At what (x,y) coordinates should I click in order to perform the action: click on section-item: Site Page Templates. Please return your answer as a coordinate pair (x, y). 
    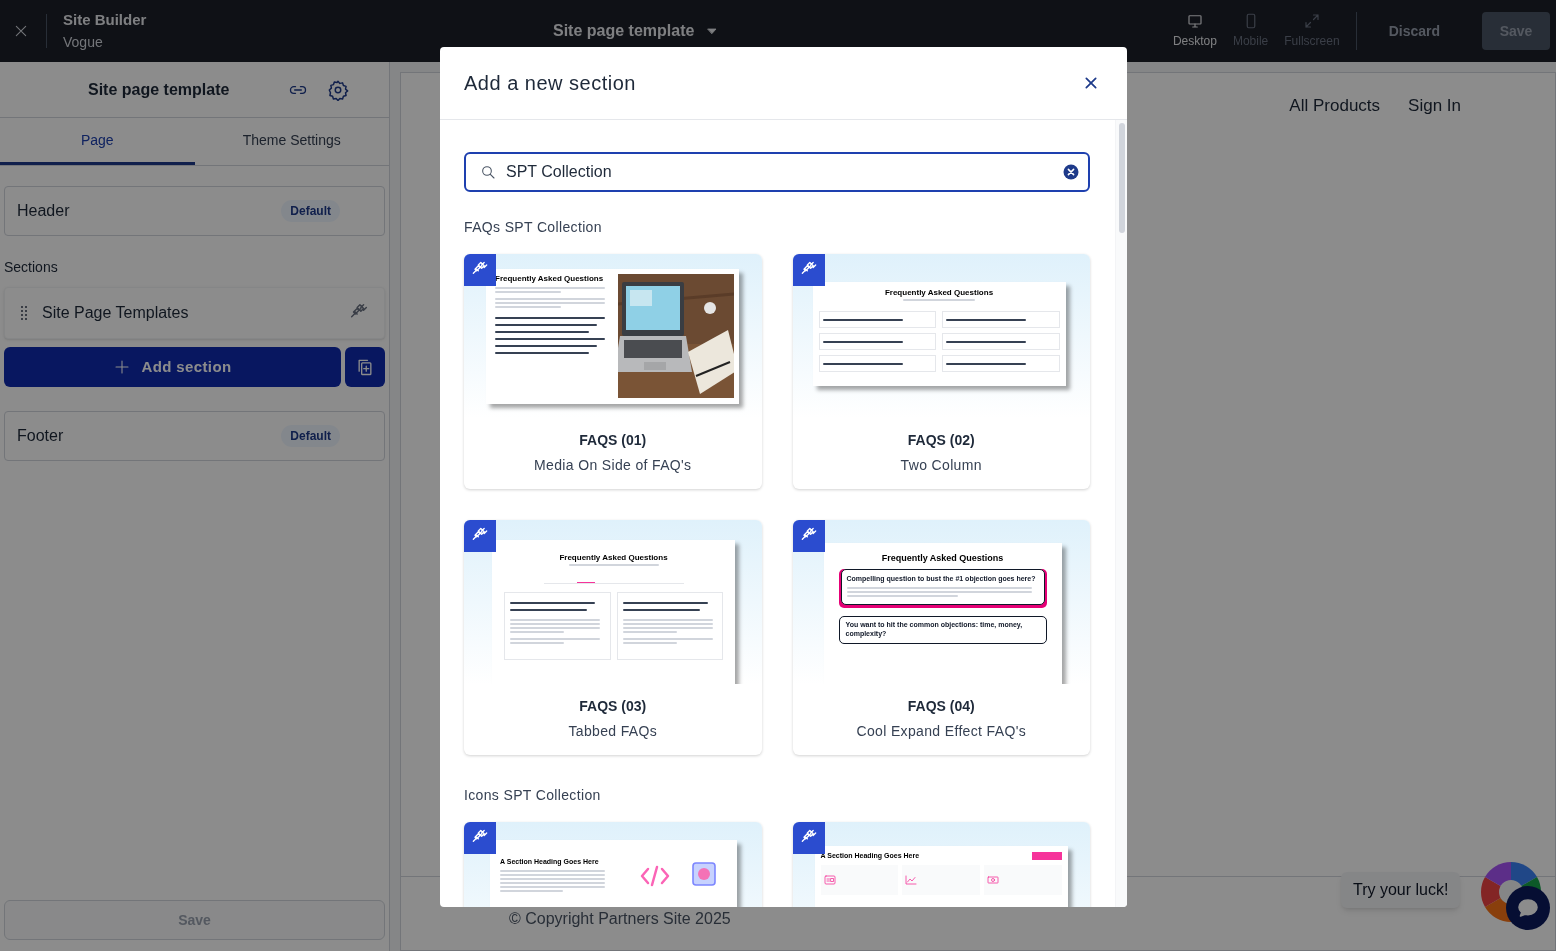
    Looking at the image, I should click on (194, 313).